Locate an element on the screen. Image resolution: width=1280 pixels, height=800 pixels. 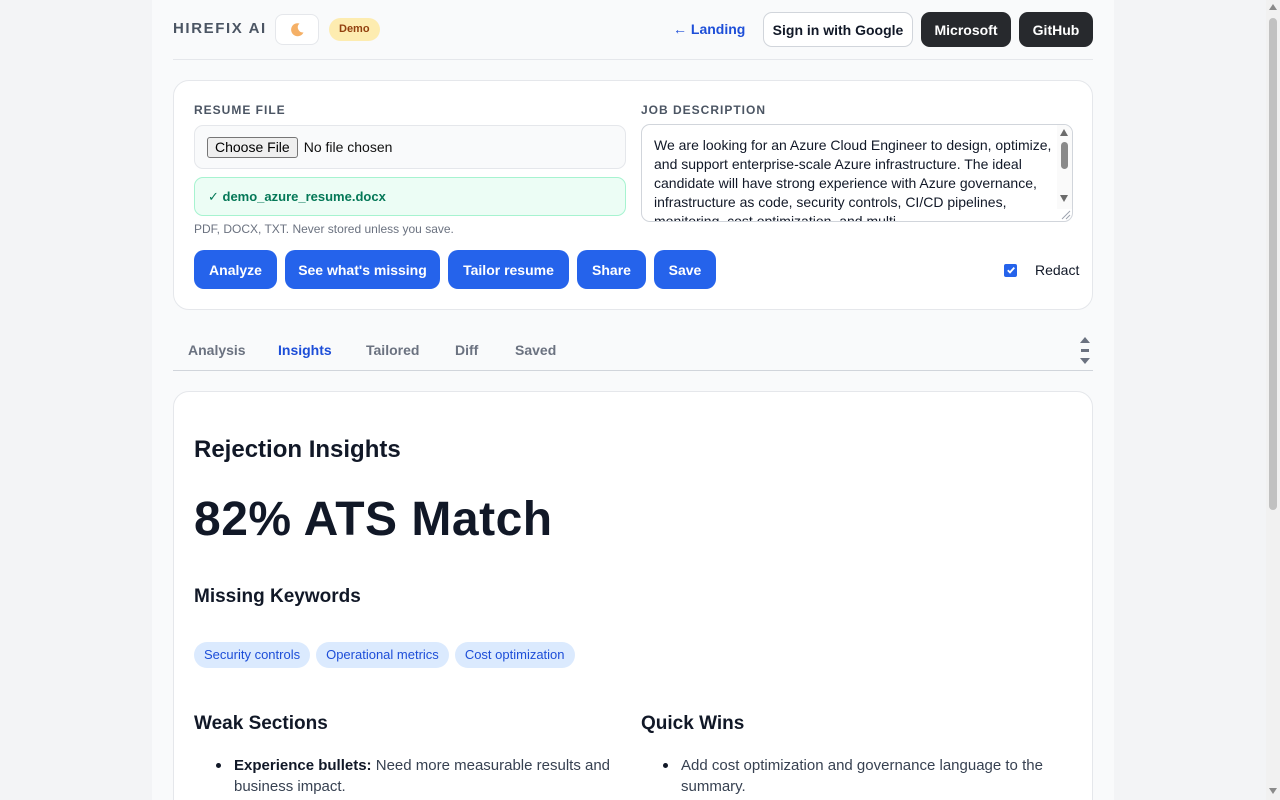
file-status-text: No file chosen is located at coordinates (348, 147).